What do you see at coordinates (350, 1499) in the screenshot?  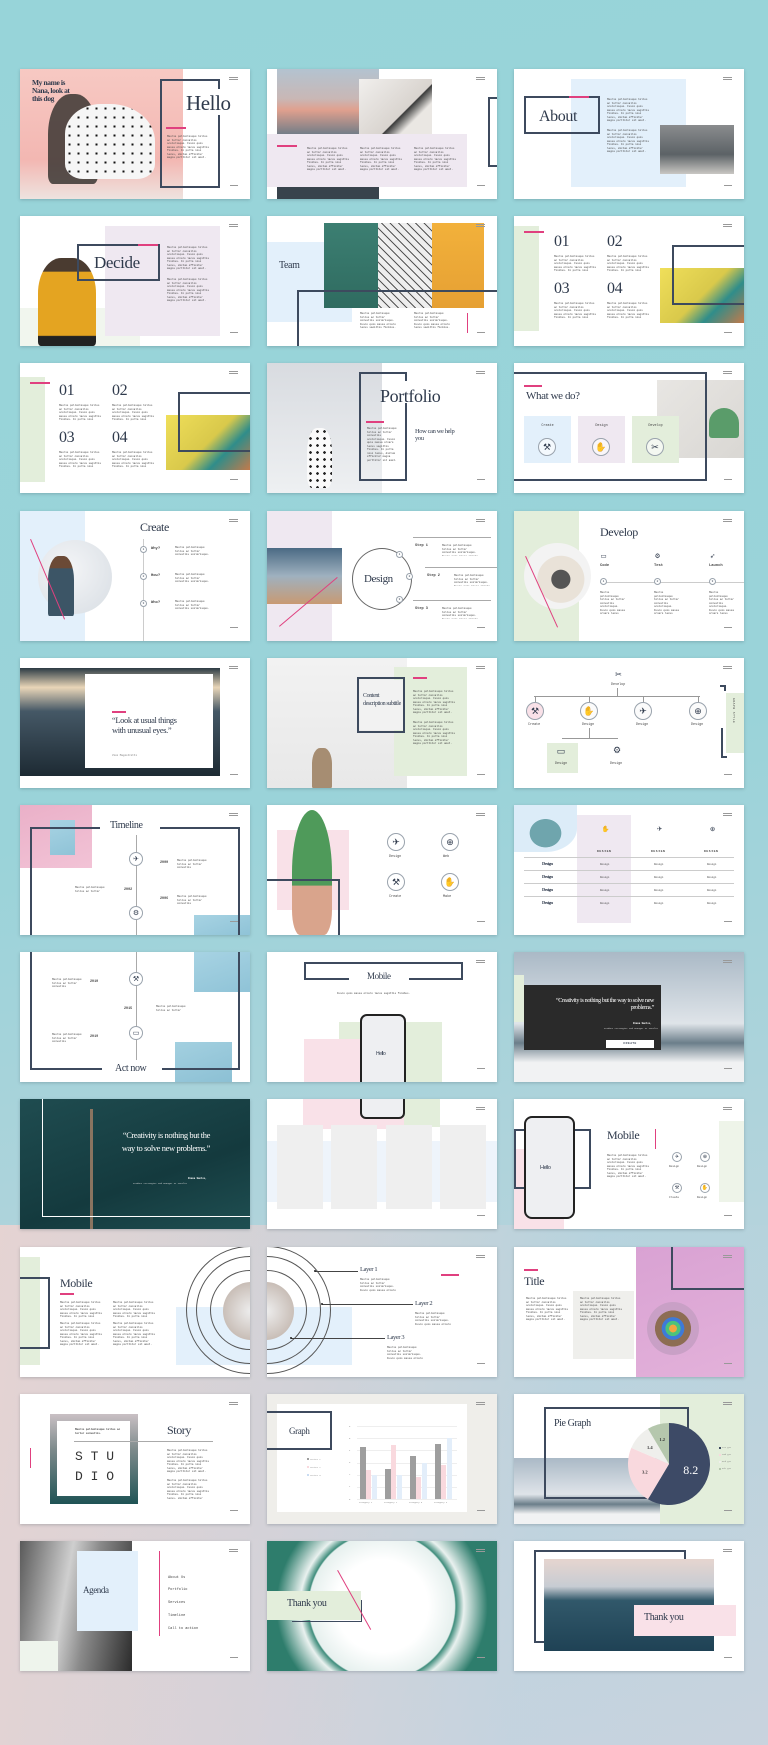 I see `y-tick-label: 0` at bounding box center [350, 1499].